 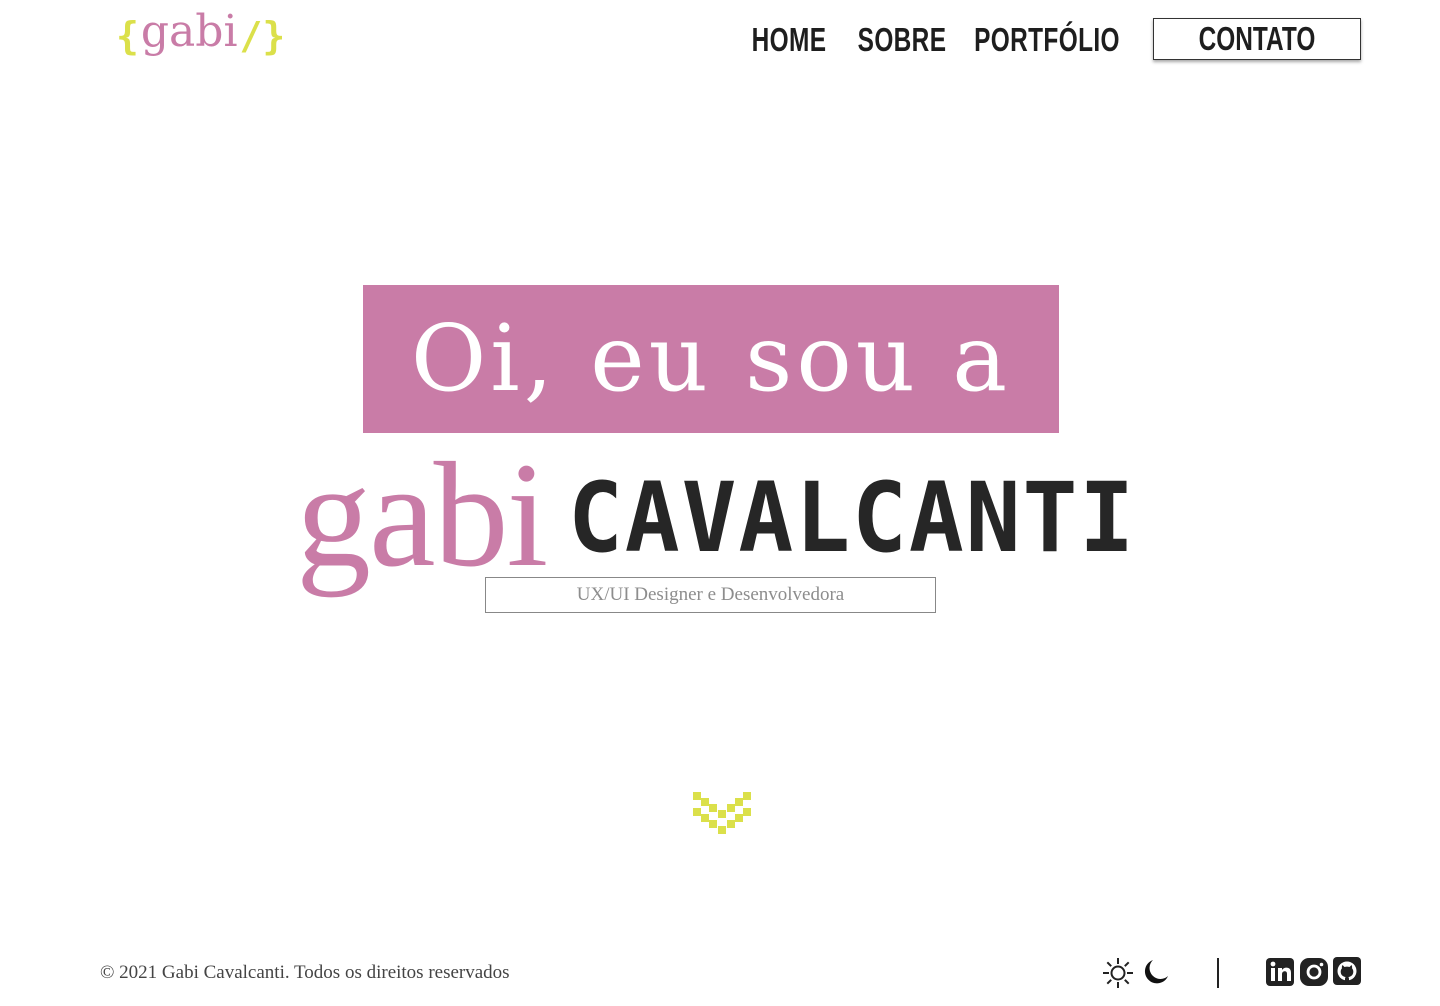 I want to click on nav-sobre: SOBRE, so click(x=902, y=40).